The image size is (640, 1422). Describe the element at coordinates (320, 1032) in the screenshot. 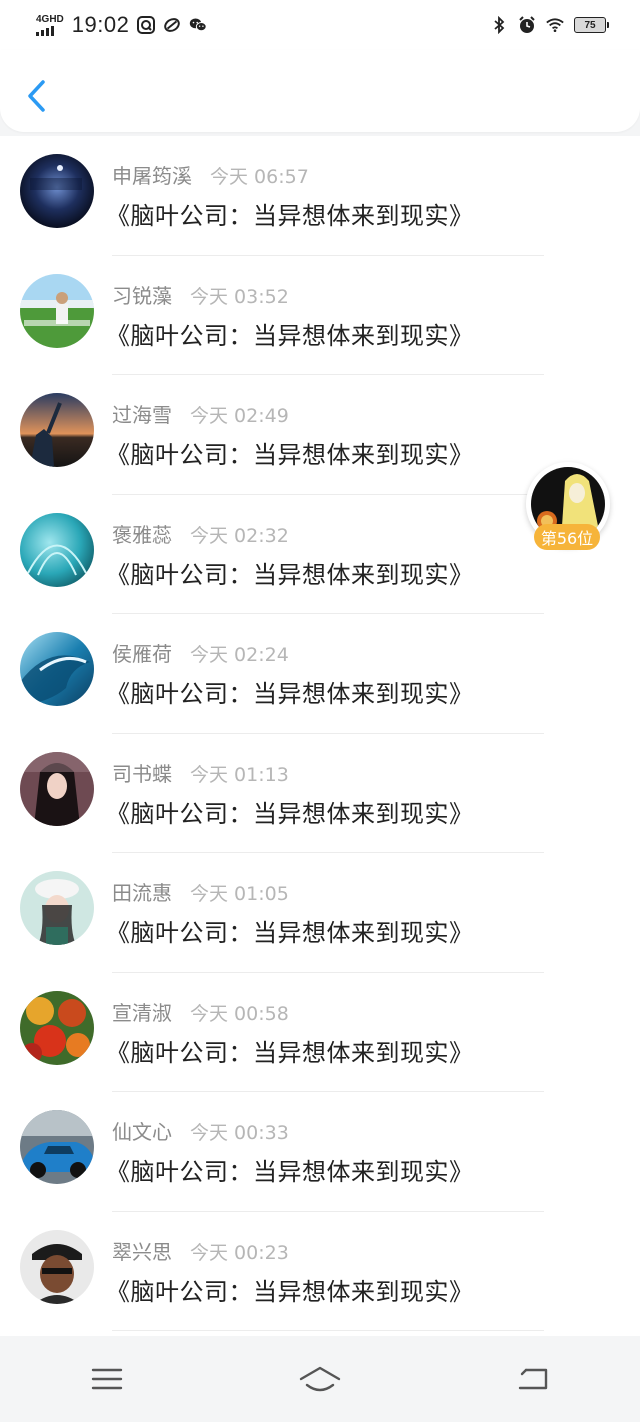

I see `list-item: 宣清淑 今天 00:58 《脑叶公司：当异想体来到现实》` at that location.